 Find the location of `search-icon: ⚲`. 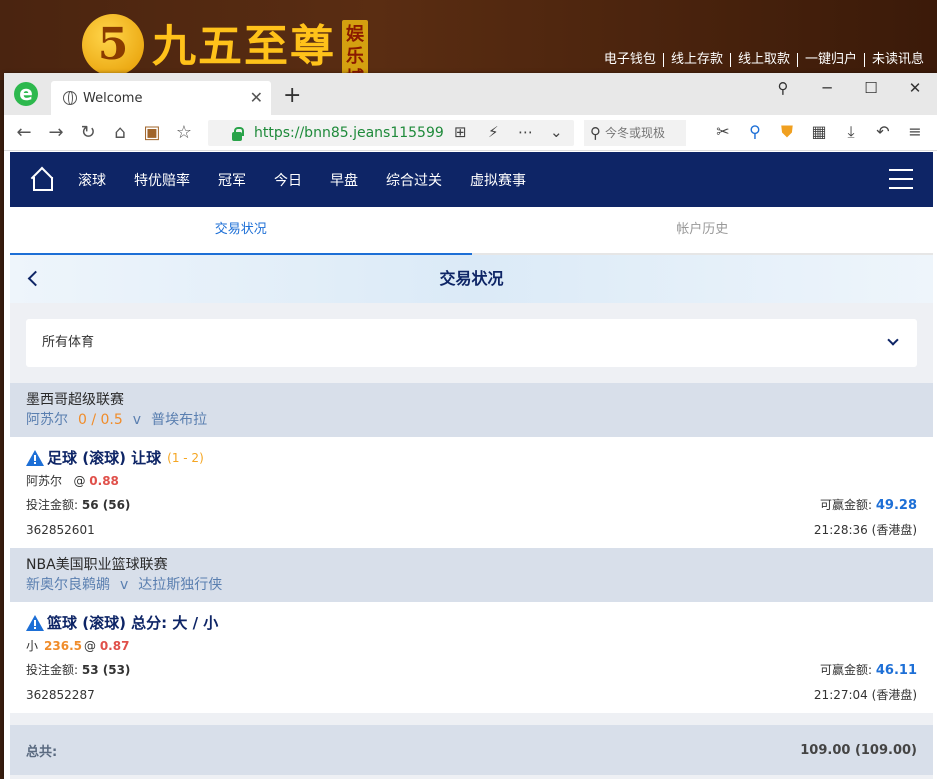

search-icon: ⚲ is located at coordinates (595, 133).